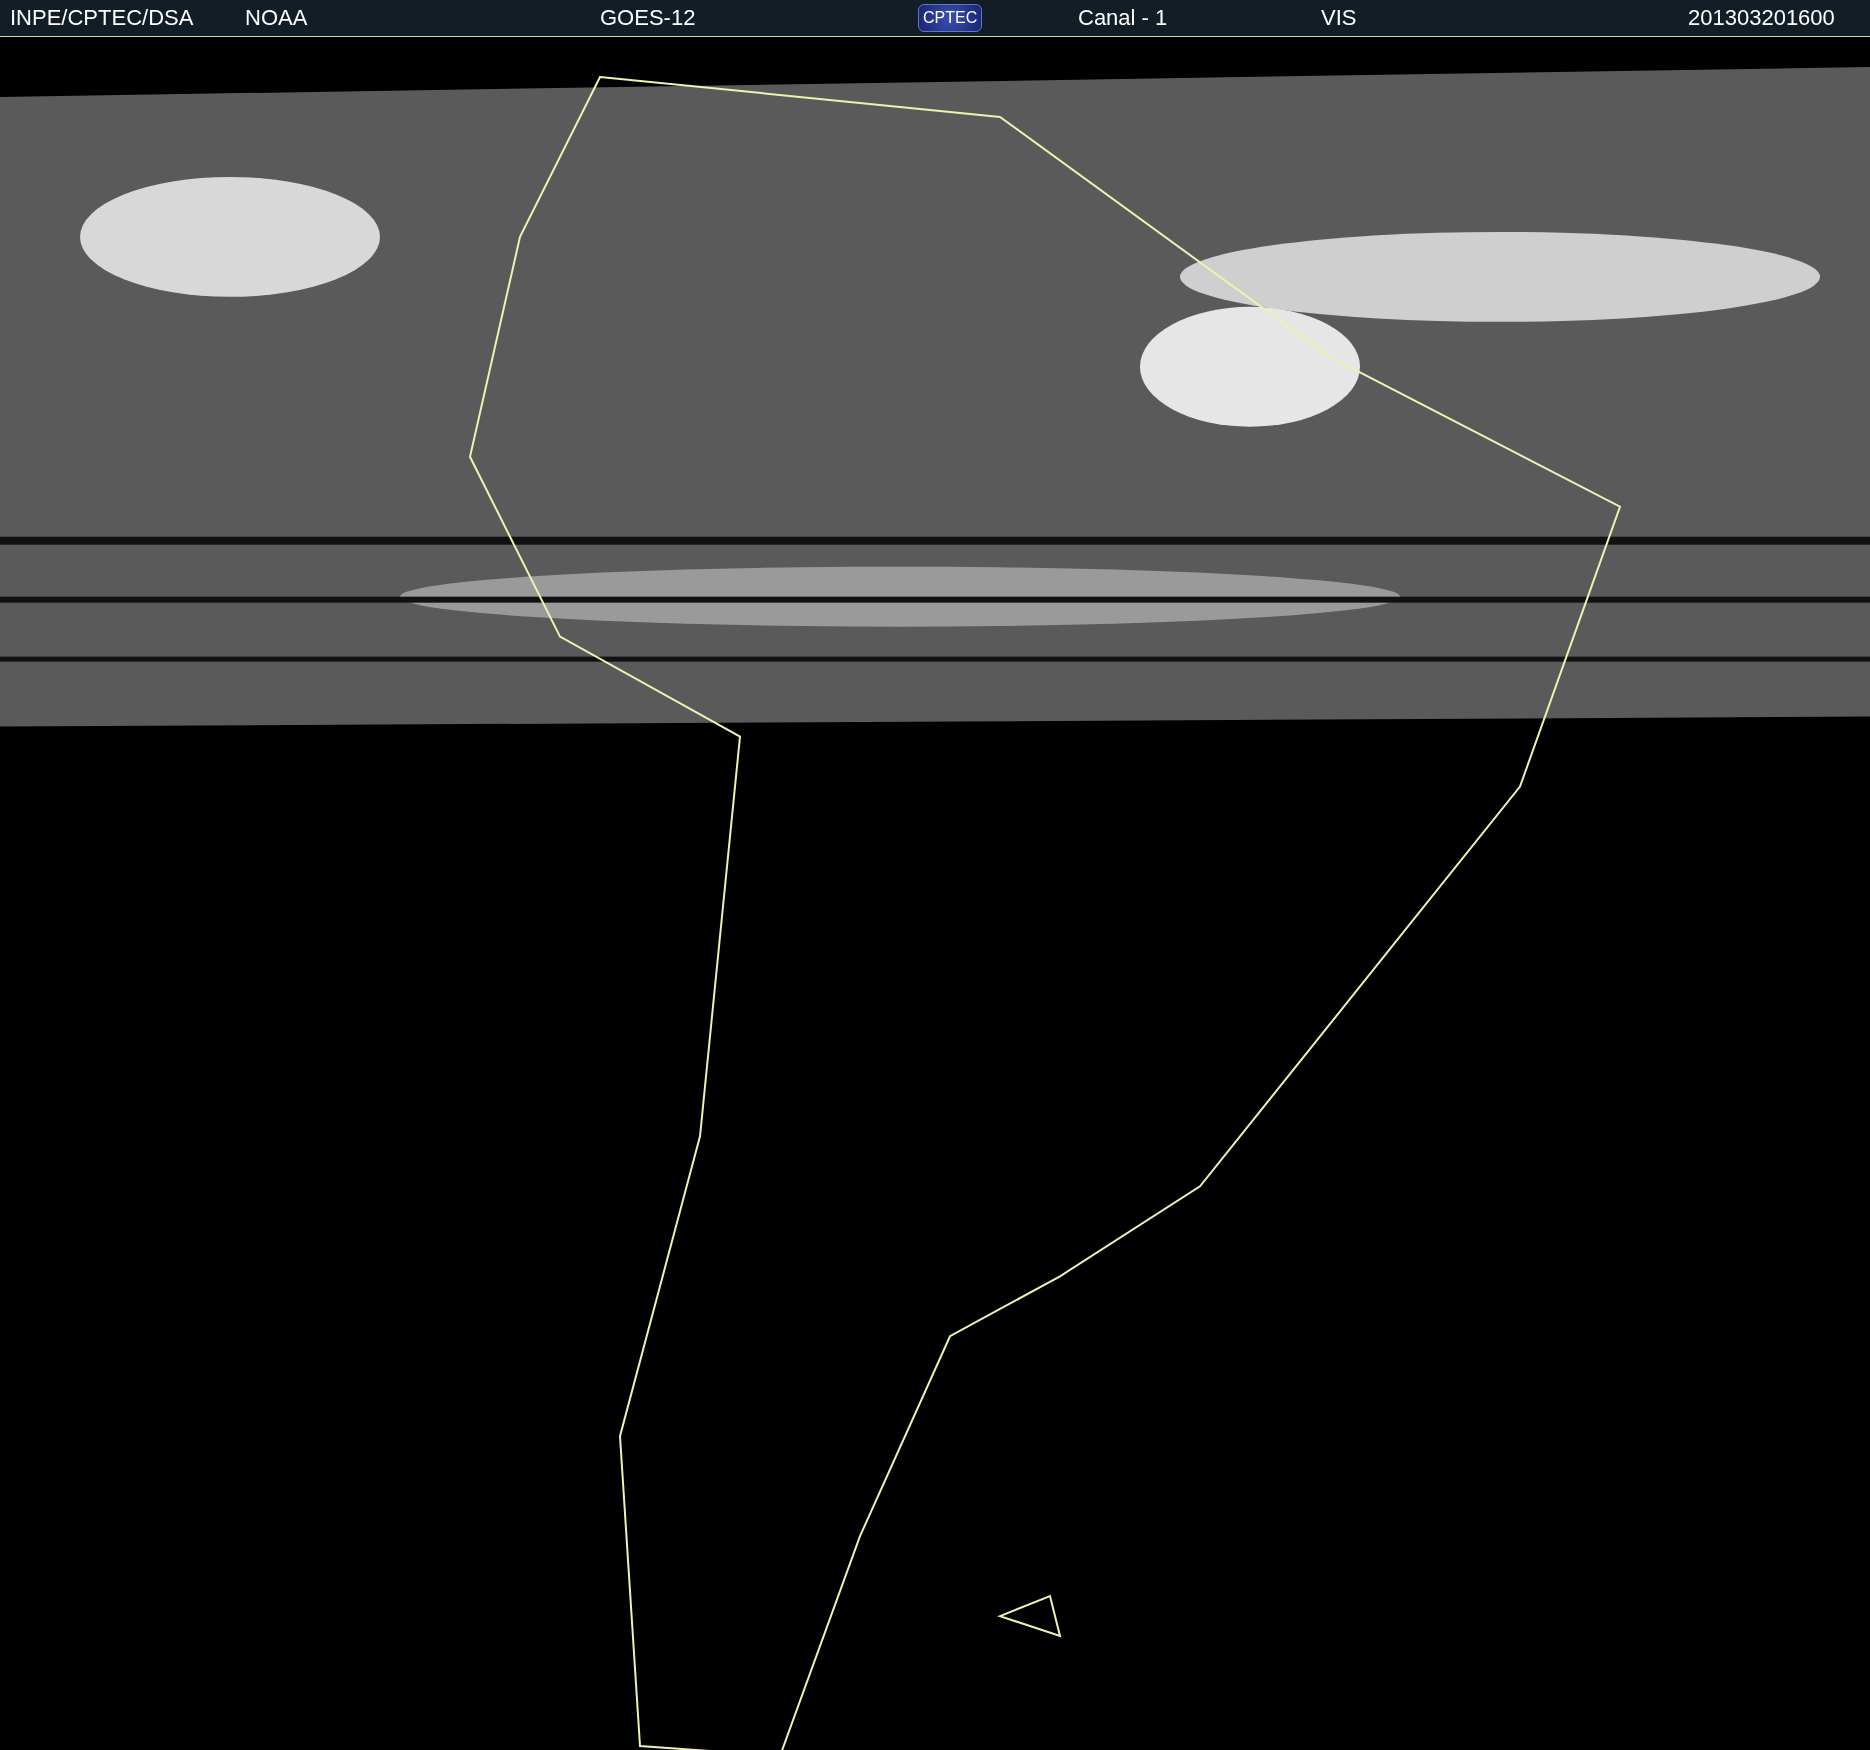  What do you see at coordinates (648, 18) in the screenshot?
I see `header-label: GOES-12` at bounding box center [648, 18].